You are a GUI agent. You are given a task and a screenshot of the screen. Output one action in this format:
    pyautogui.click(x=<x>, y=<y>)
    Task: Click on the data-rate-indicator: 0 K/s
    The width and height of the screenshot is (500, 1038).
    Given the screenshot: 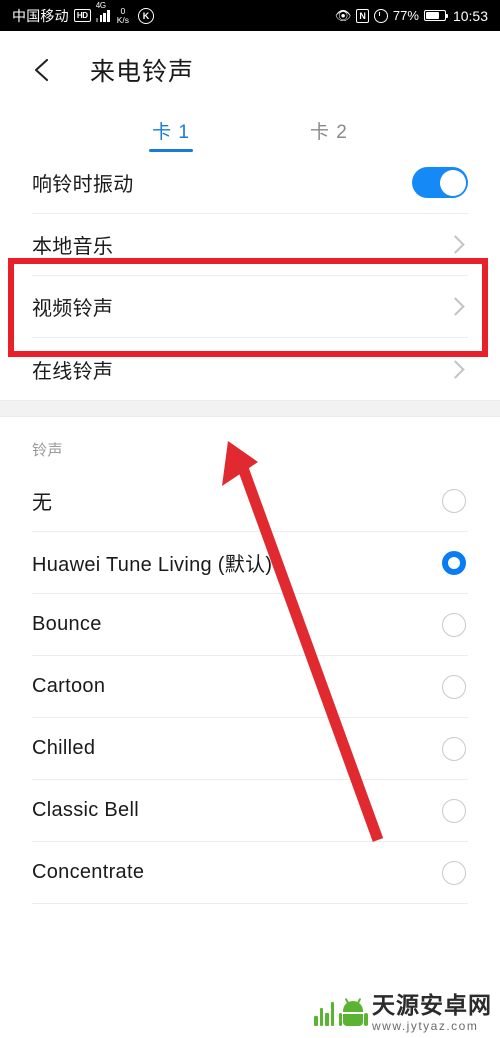 What is the action you would take?
    pyautogui.click(x=122, y=15)
    